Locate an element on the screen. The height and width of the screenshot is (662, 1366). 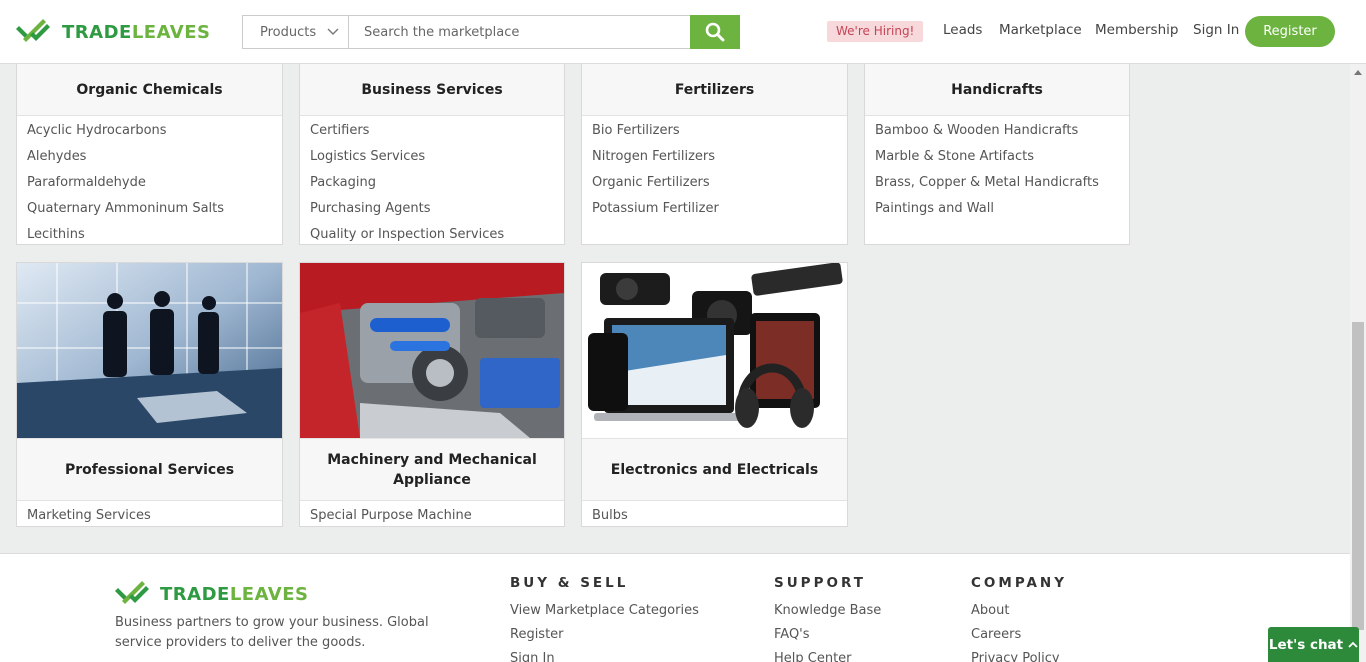
search-icon is located at coordinates (715, 32).